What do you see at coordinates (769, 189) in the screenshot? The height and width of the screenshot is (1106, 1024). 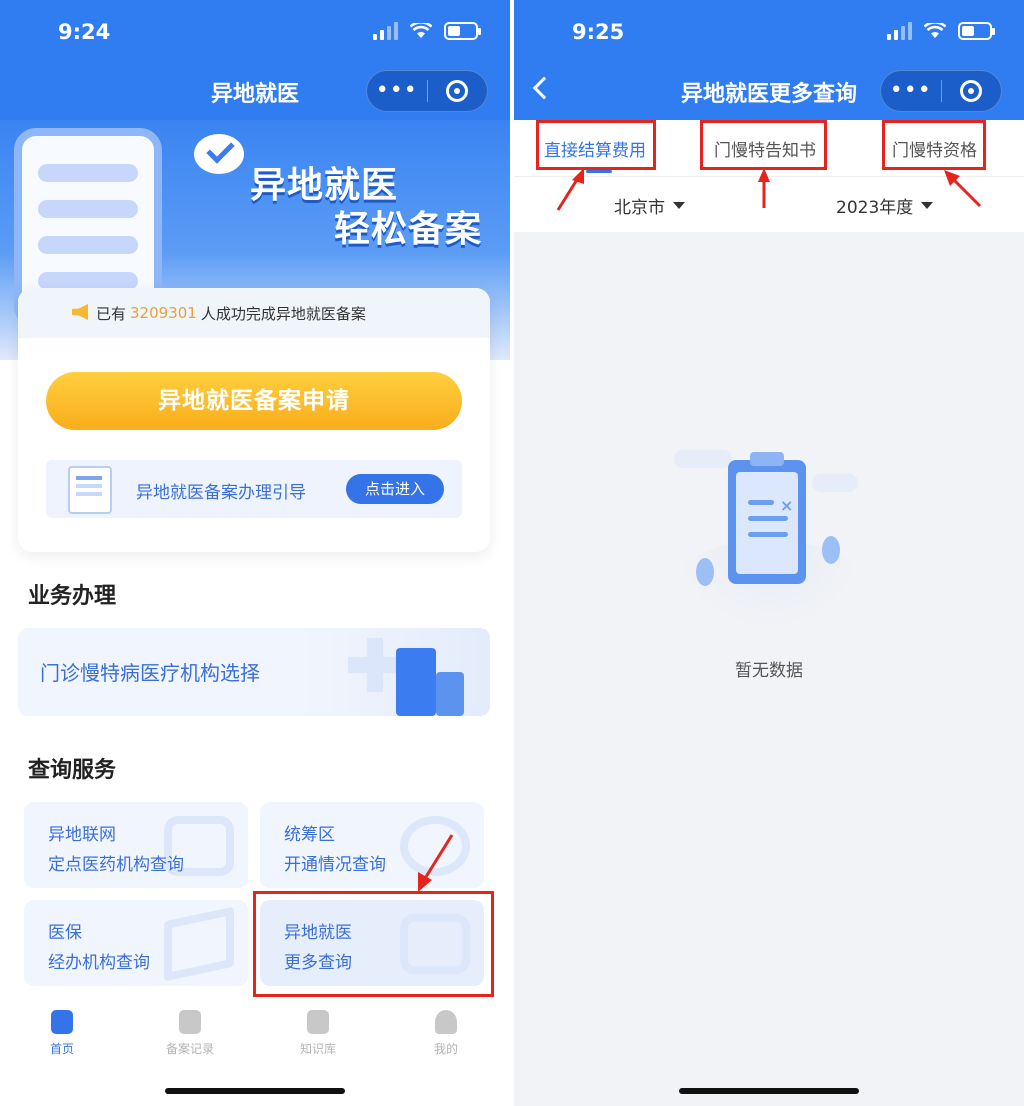 I see `annotation-arrows` at bounding box center [769, 189].